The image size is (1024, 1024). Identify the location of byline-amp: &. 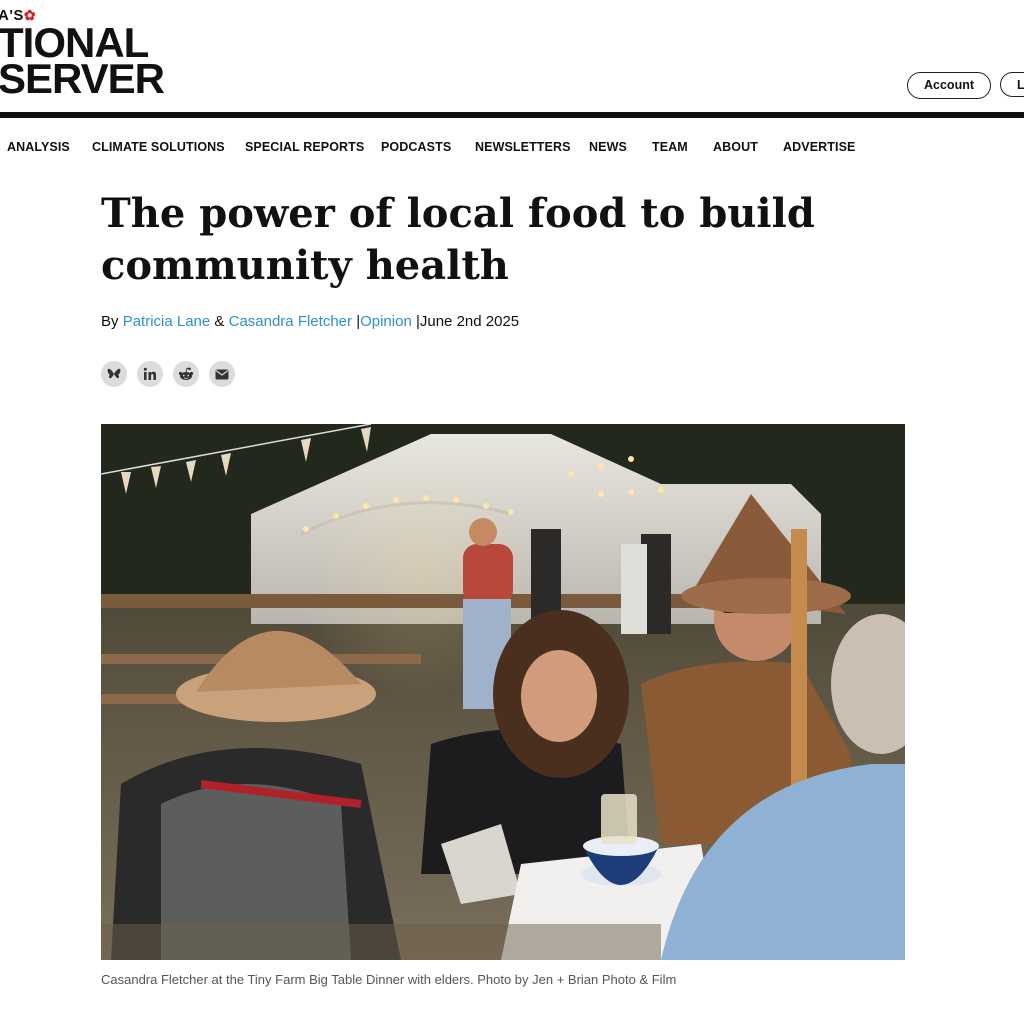
(219, 321).